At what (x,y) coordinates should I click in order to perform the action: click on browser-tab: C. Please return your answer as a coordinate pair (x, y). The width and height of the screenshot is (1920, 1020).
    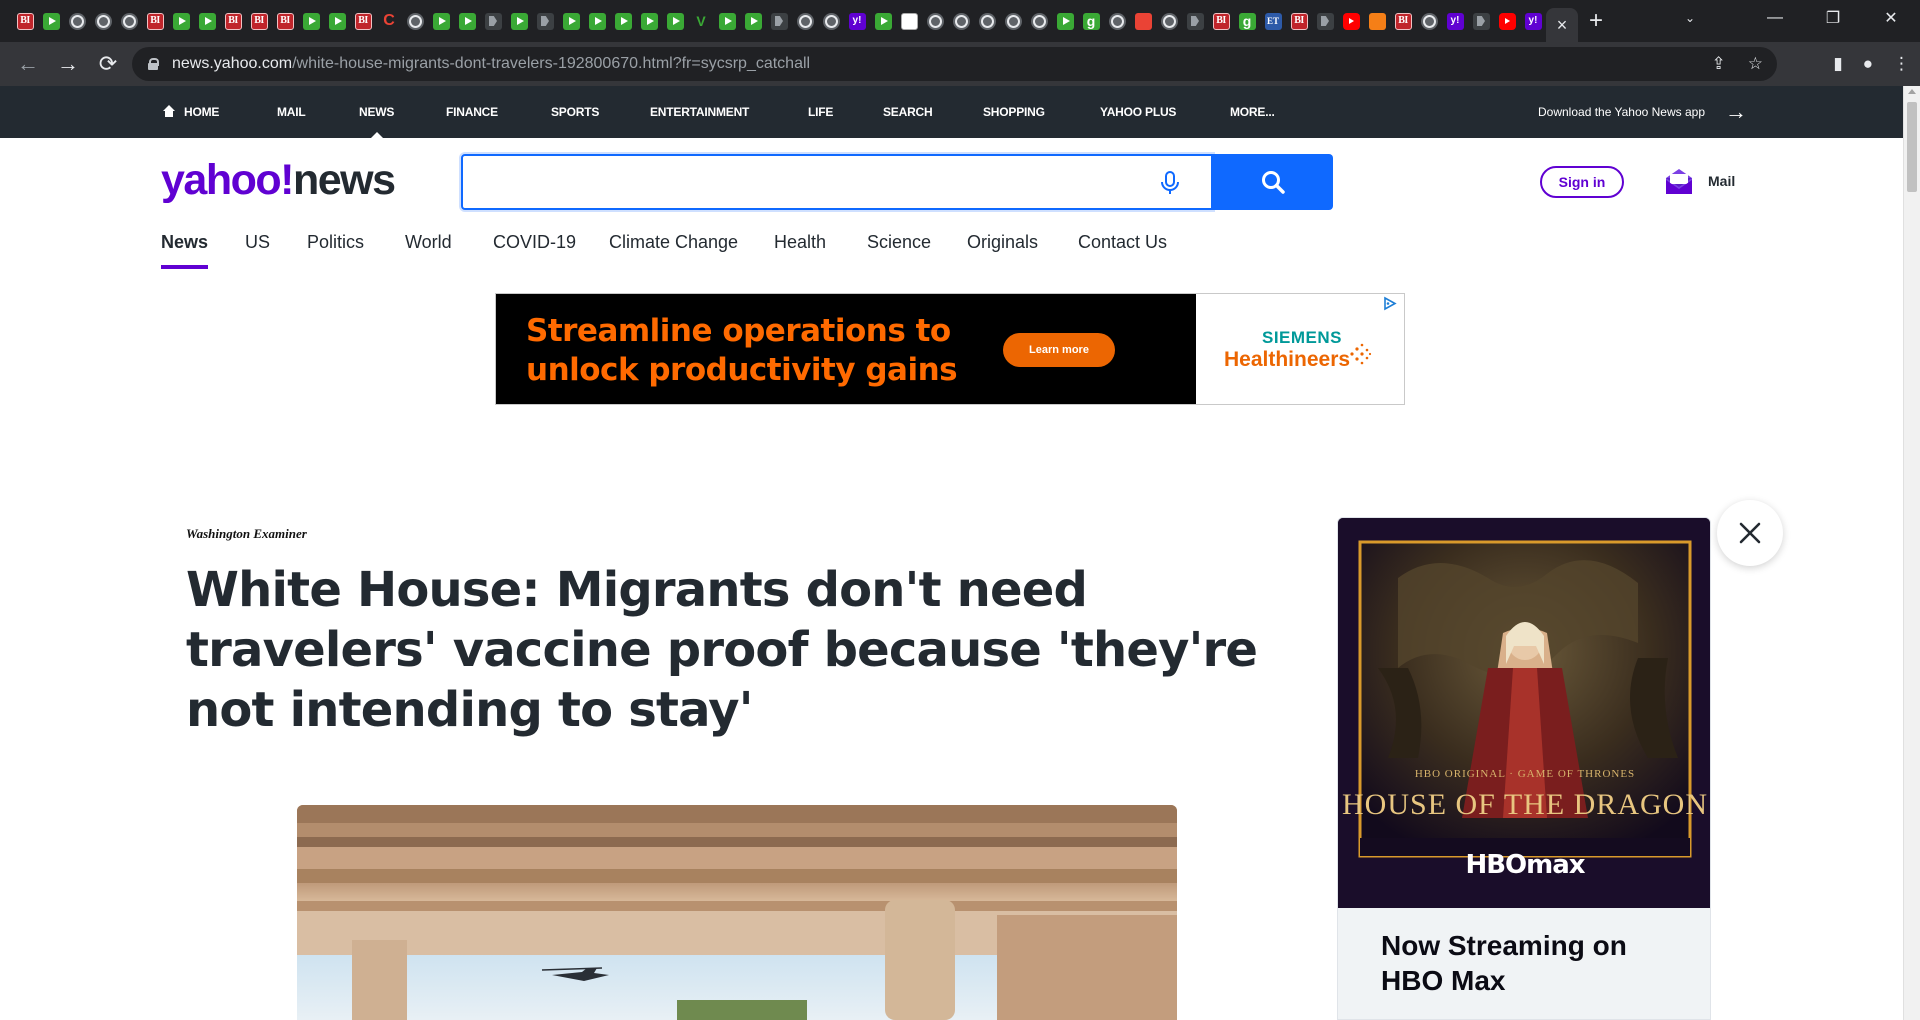
    Looking at the image, I should click on (389, 21).